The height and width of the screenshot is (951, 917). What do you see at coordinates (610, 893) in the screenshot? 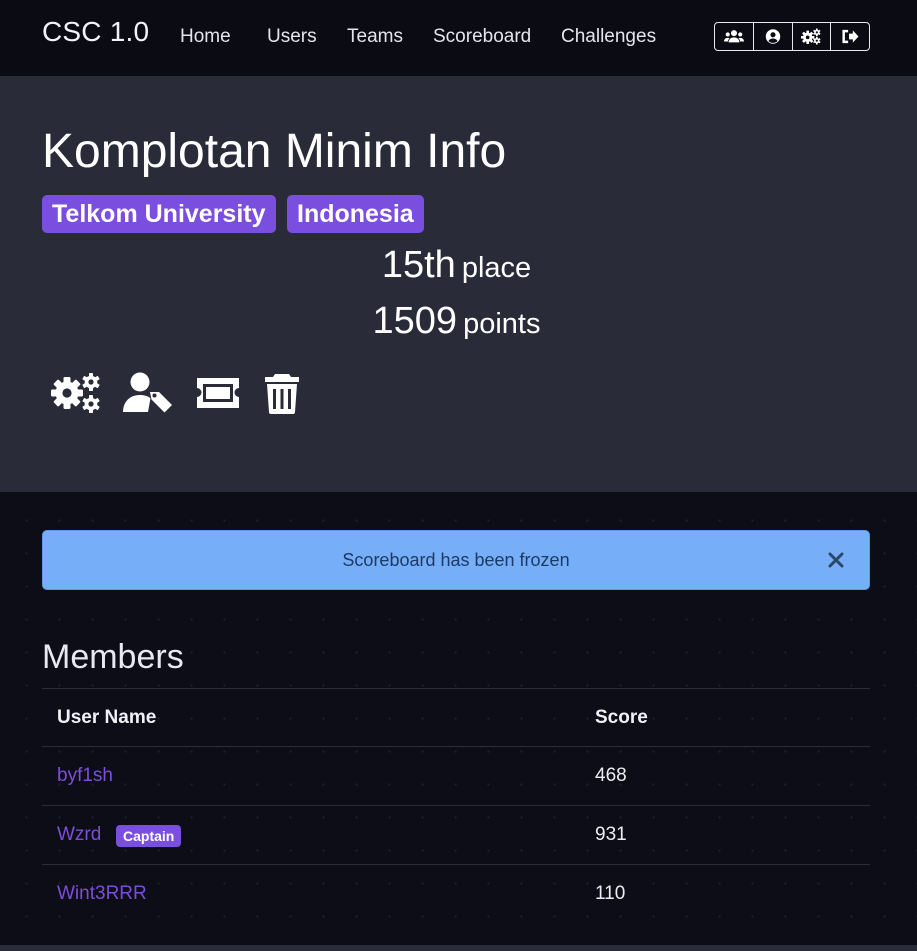
I see `member-score: 110` at bounding box center [610, 893].